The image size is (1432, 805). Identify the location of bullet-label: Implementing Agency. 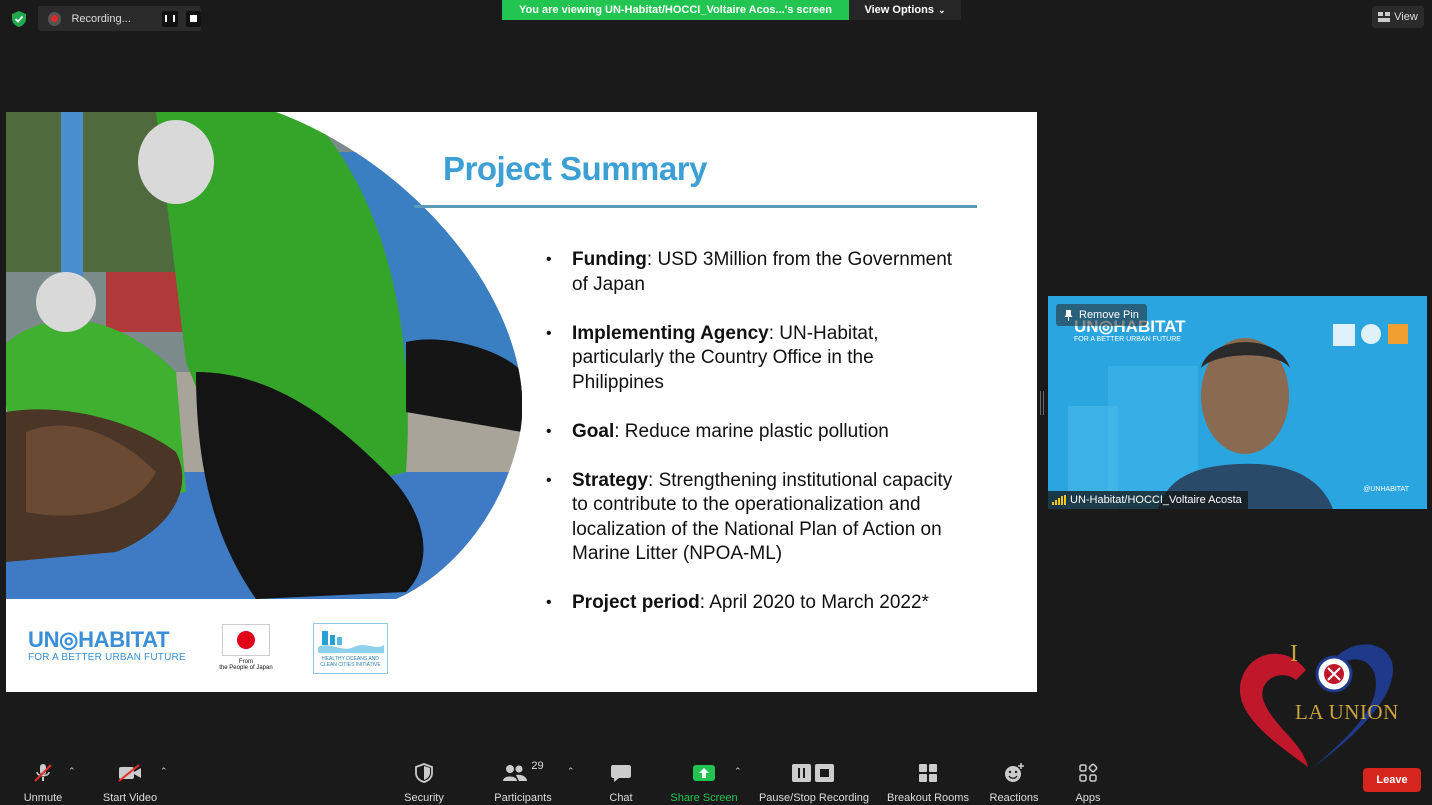
(670, 333).